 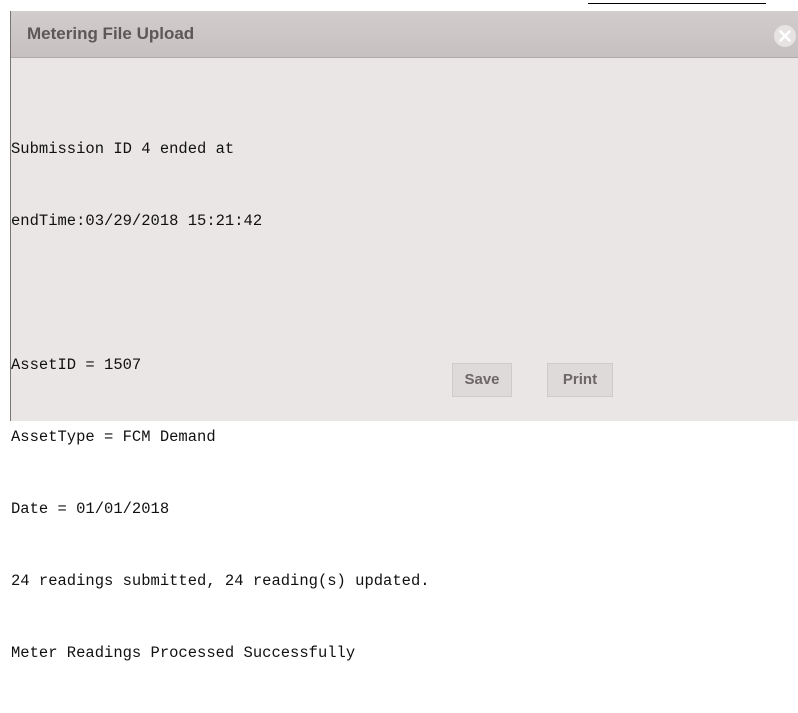 What do you see at coordinates (482, 380) in the screenshot?
I see `save-button: Save` at bounding box center [482, 380].